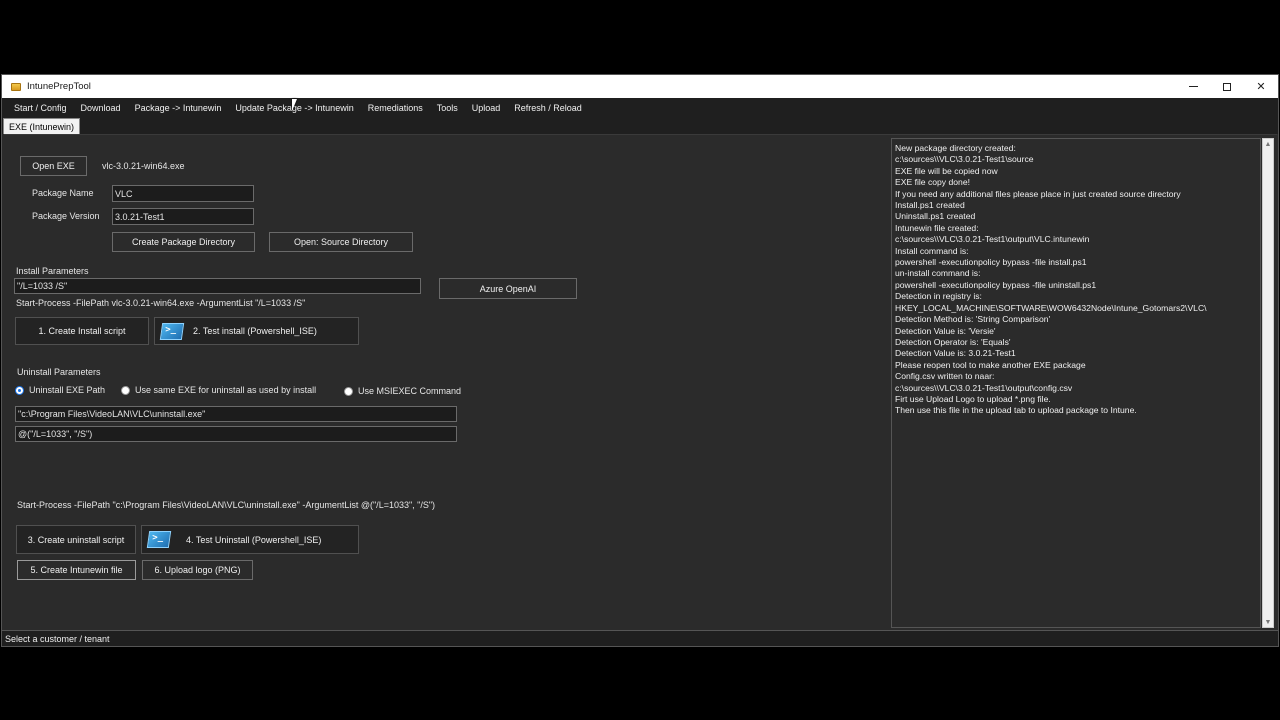 The image size is (1280, 720). I want to click on create-package-directory-button: Create Package Directory, so click(183, 242).